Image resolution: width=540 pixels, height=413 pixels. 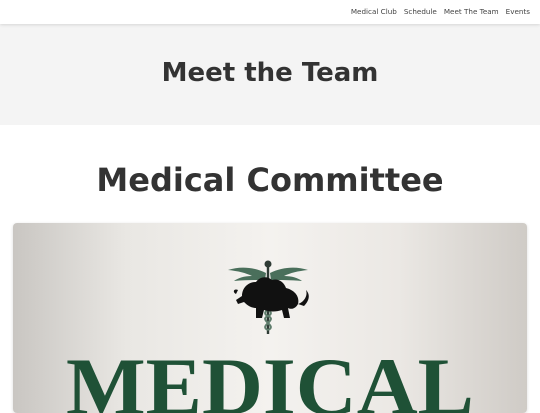 I want to click on page-title: Meet the Team, so click(x=270, y=73).